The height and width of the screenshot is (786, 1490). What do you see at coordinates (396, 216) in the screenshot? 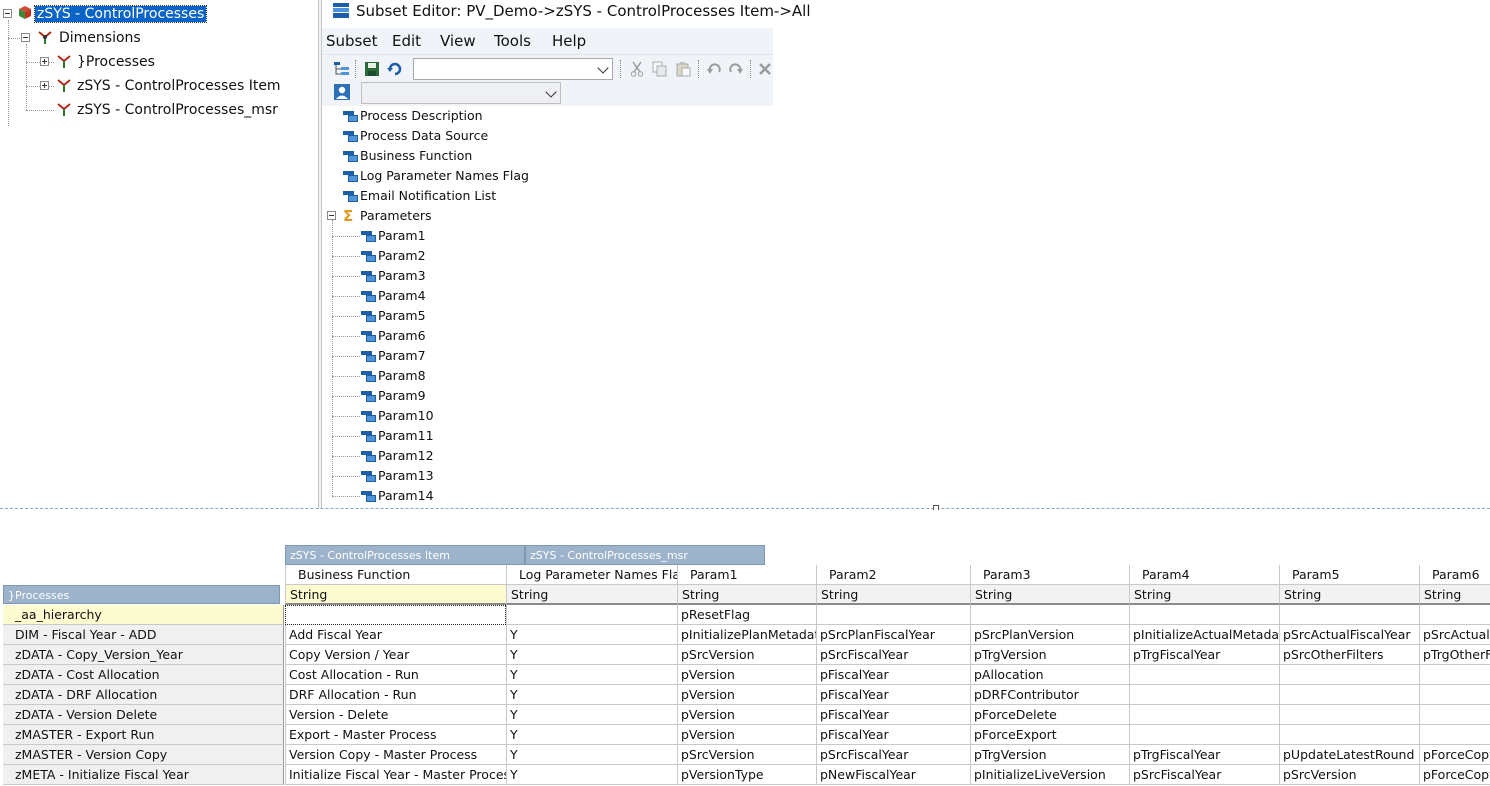
I see `subset-item: Parameters` at bounding box center [396, 216].